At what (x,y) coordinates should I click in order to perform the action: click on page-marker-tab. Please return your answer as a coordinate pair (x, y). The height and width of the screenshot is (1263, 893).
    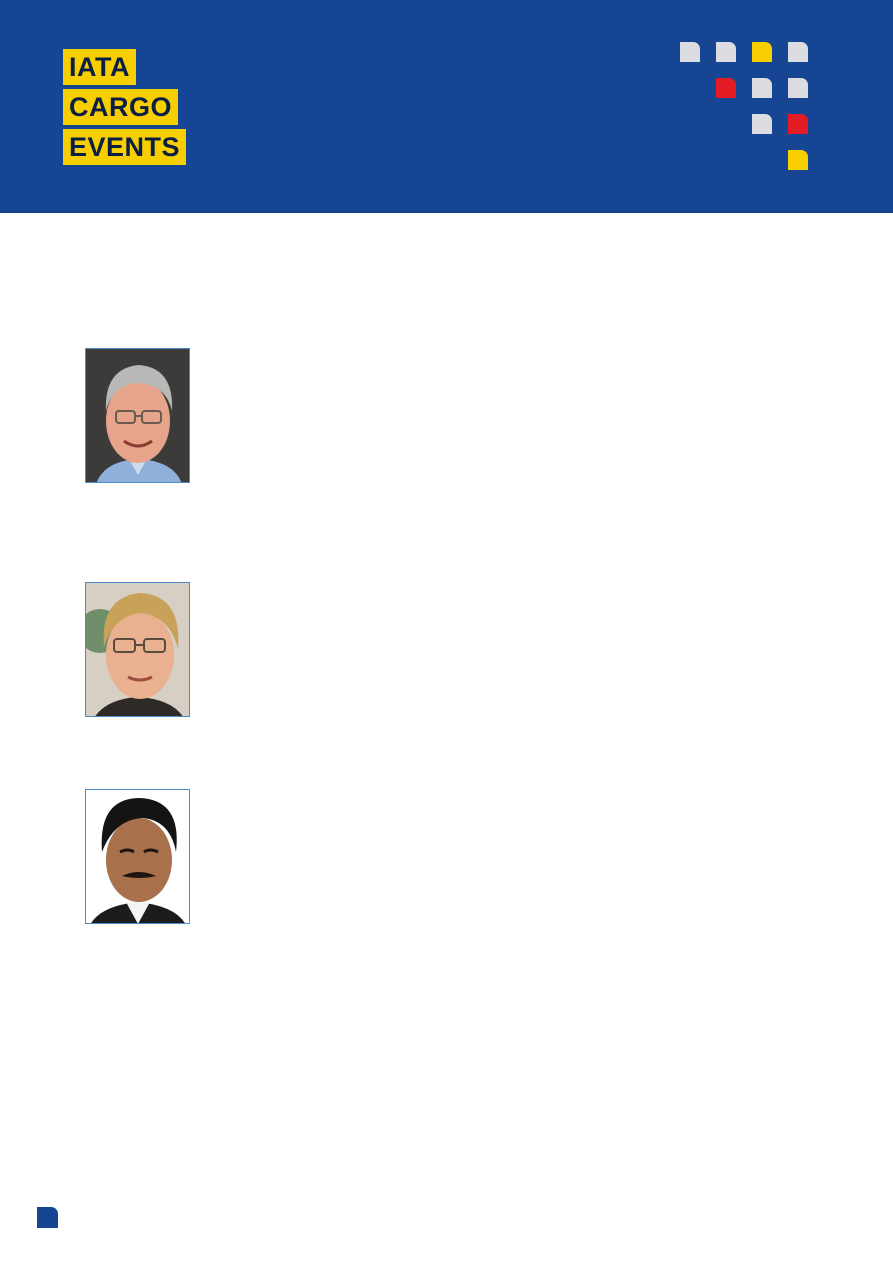
    Looking at the image, I should click on (47, 1217).